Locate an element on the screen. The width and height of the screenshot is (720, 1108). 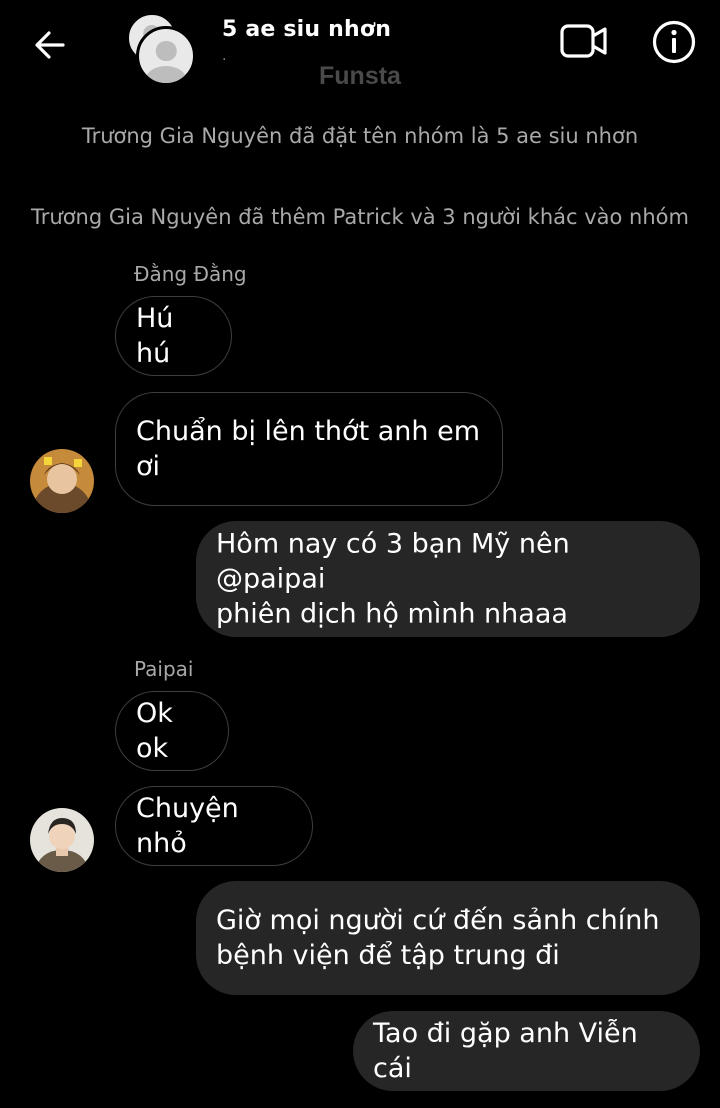
sender-name: Paipai is located at coordinates (164, 669).